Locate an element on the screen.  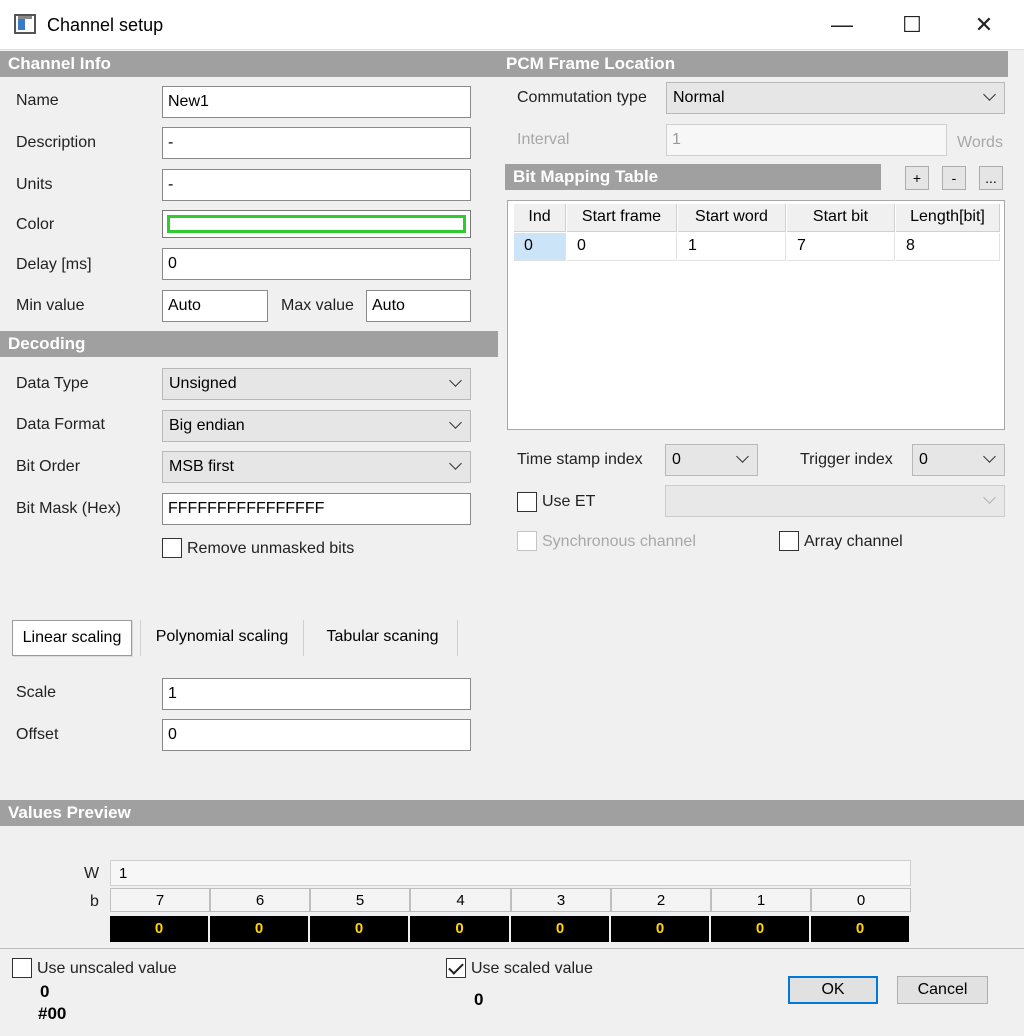
delay-input: 0 is located at coordinates (316, 264).